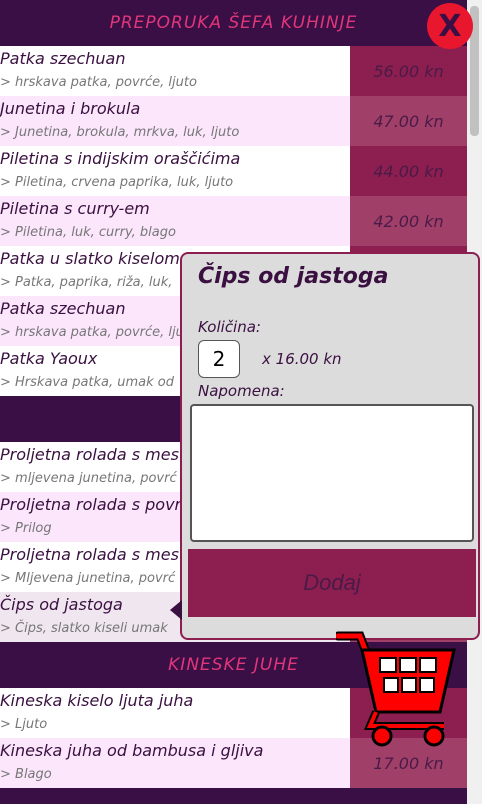 The height and width of the screenshot is (804, 482). What do you see at coordinates (219, 359) in the screenshot?
I see `quantity-input` at bounding box center [219, 359].